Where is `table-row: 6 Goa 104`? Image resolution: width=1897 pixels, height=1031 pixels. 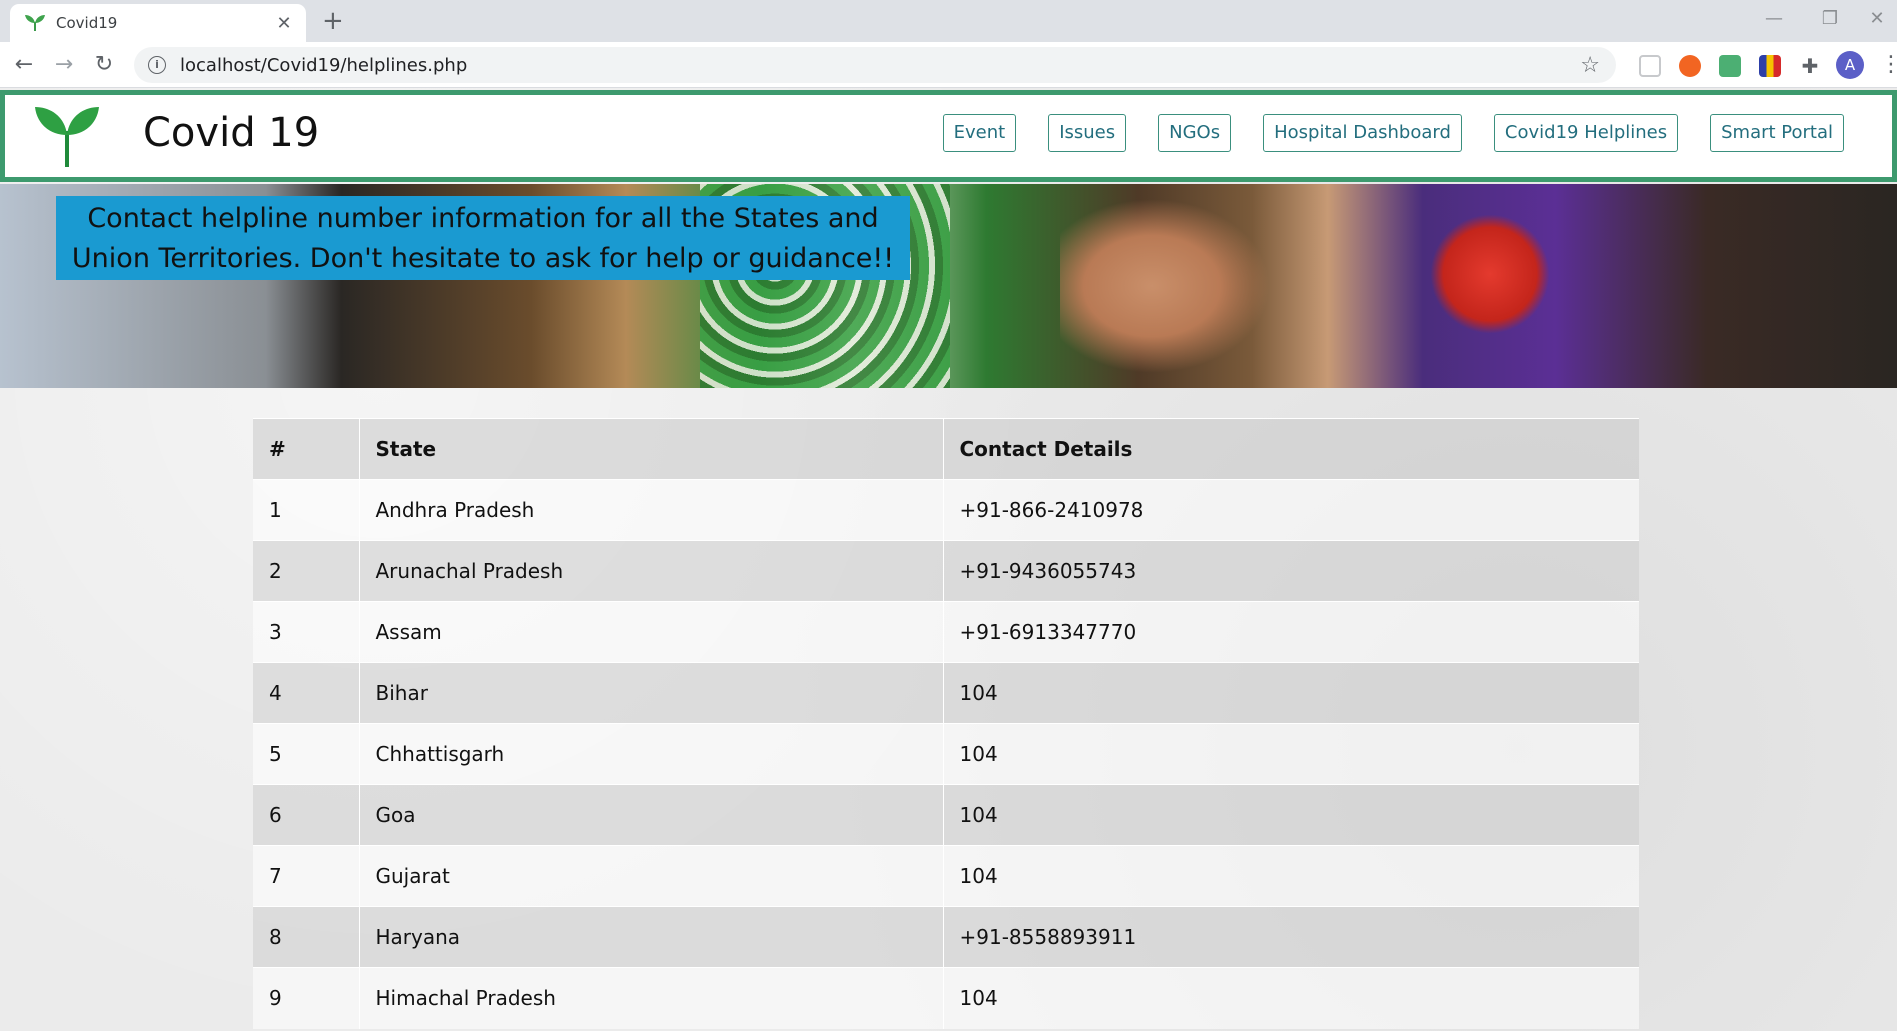
table-row: 6 Goa 104 is located at coordinates (946, 815).